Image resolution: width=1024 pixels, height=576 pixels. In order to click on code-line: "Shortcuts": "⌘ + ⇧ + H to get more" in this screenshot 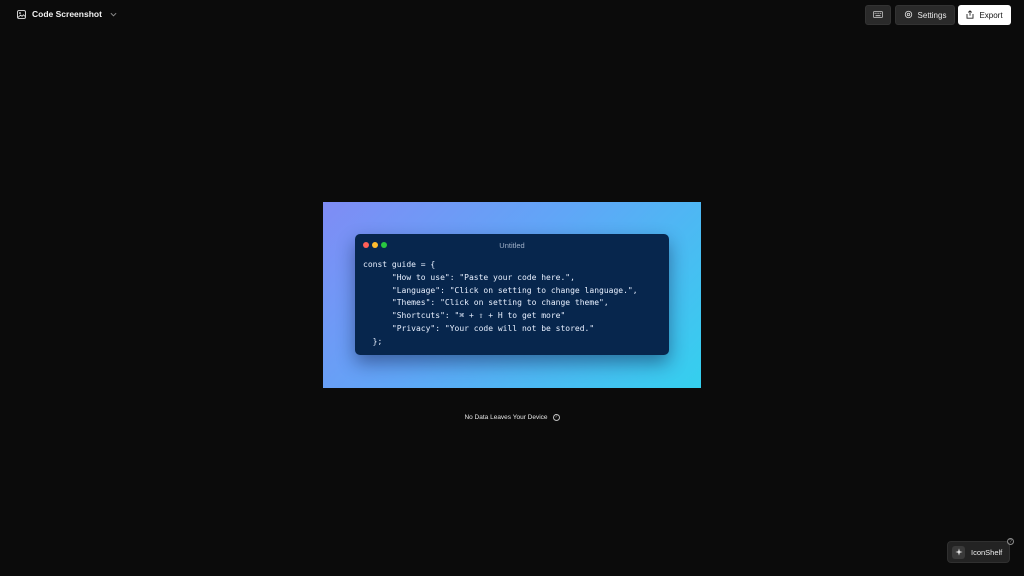, I will do `click(464, 316)`.